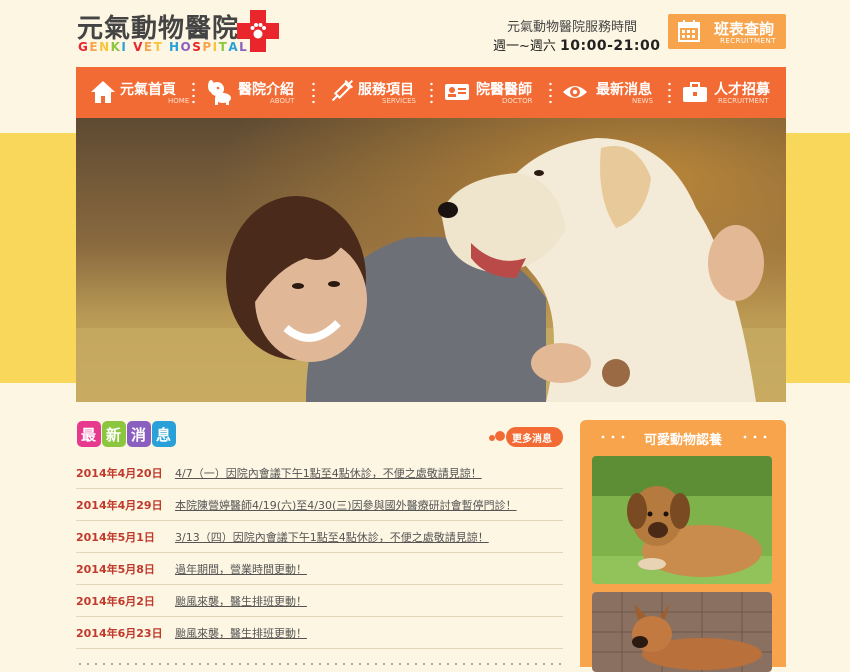  Describe the element at coordinates (342, 90) in the screenshot. I see `syringe-icon` at that location.